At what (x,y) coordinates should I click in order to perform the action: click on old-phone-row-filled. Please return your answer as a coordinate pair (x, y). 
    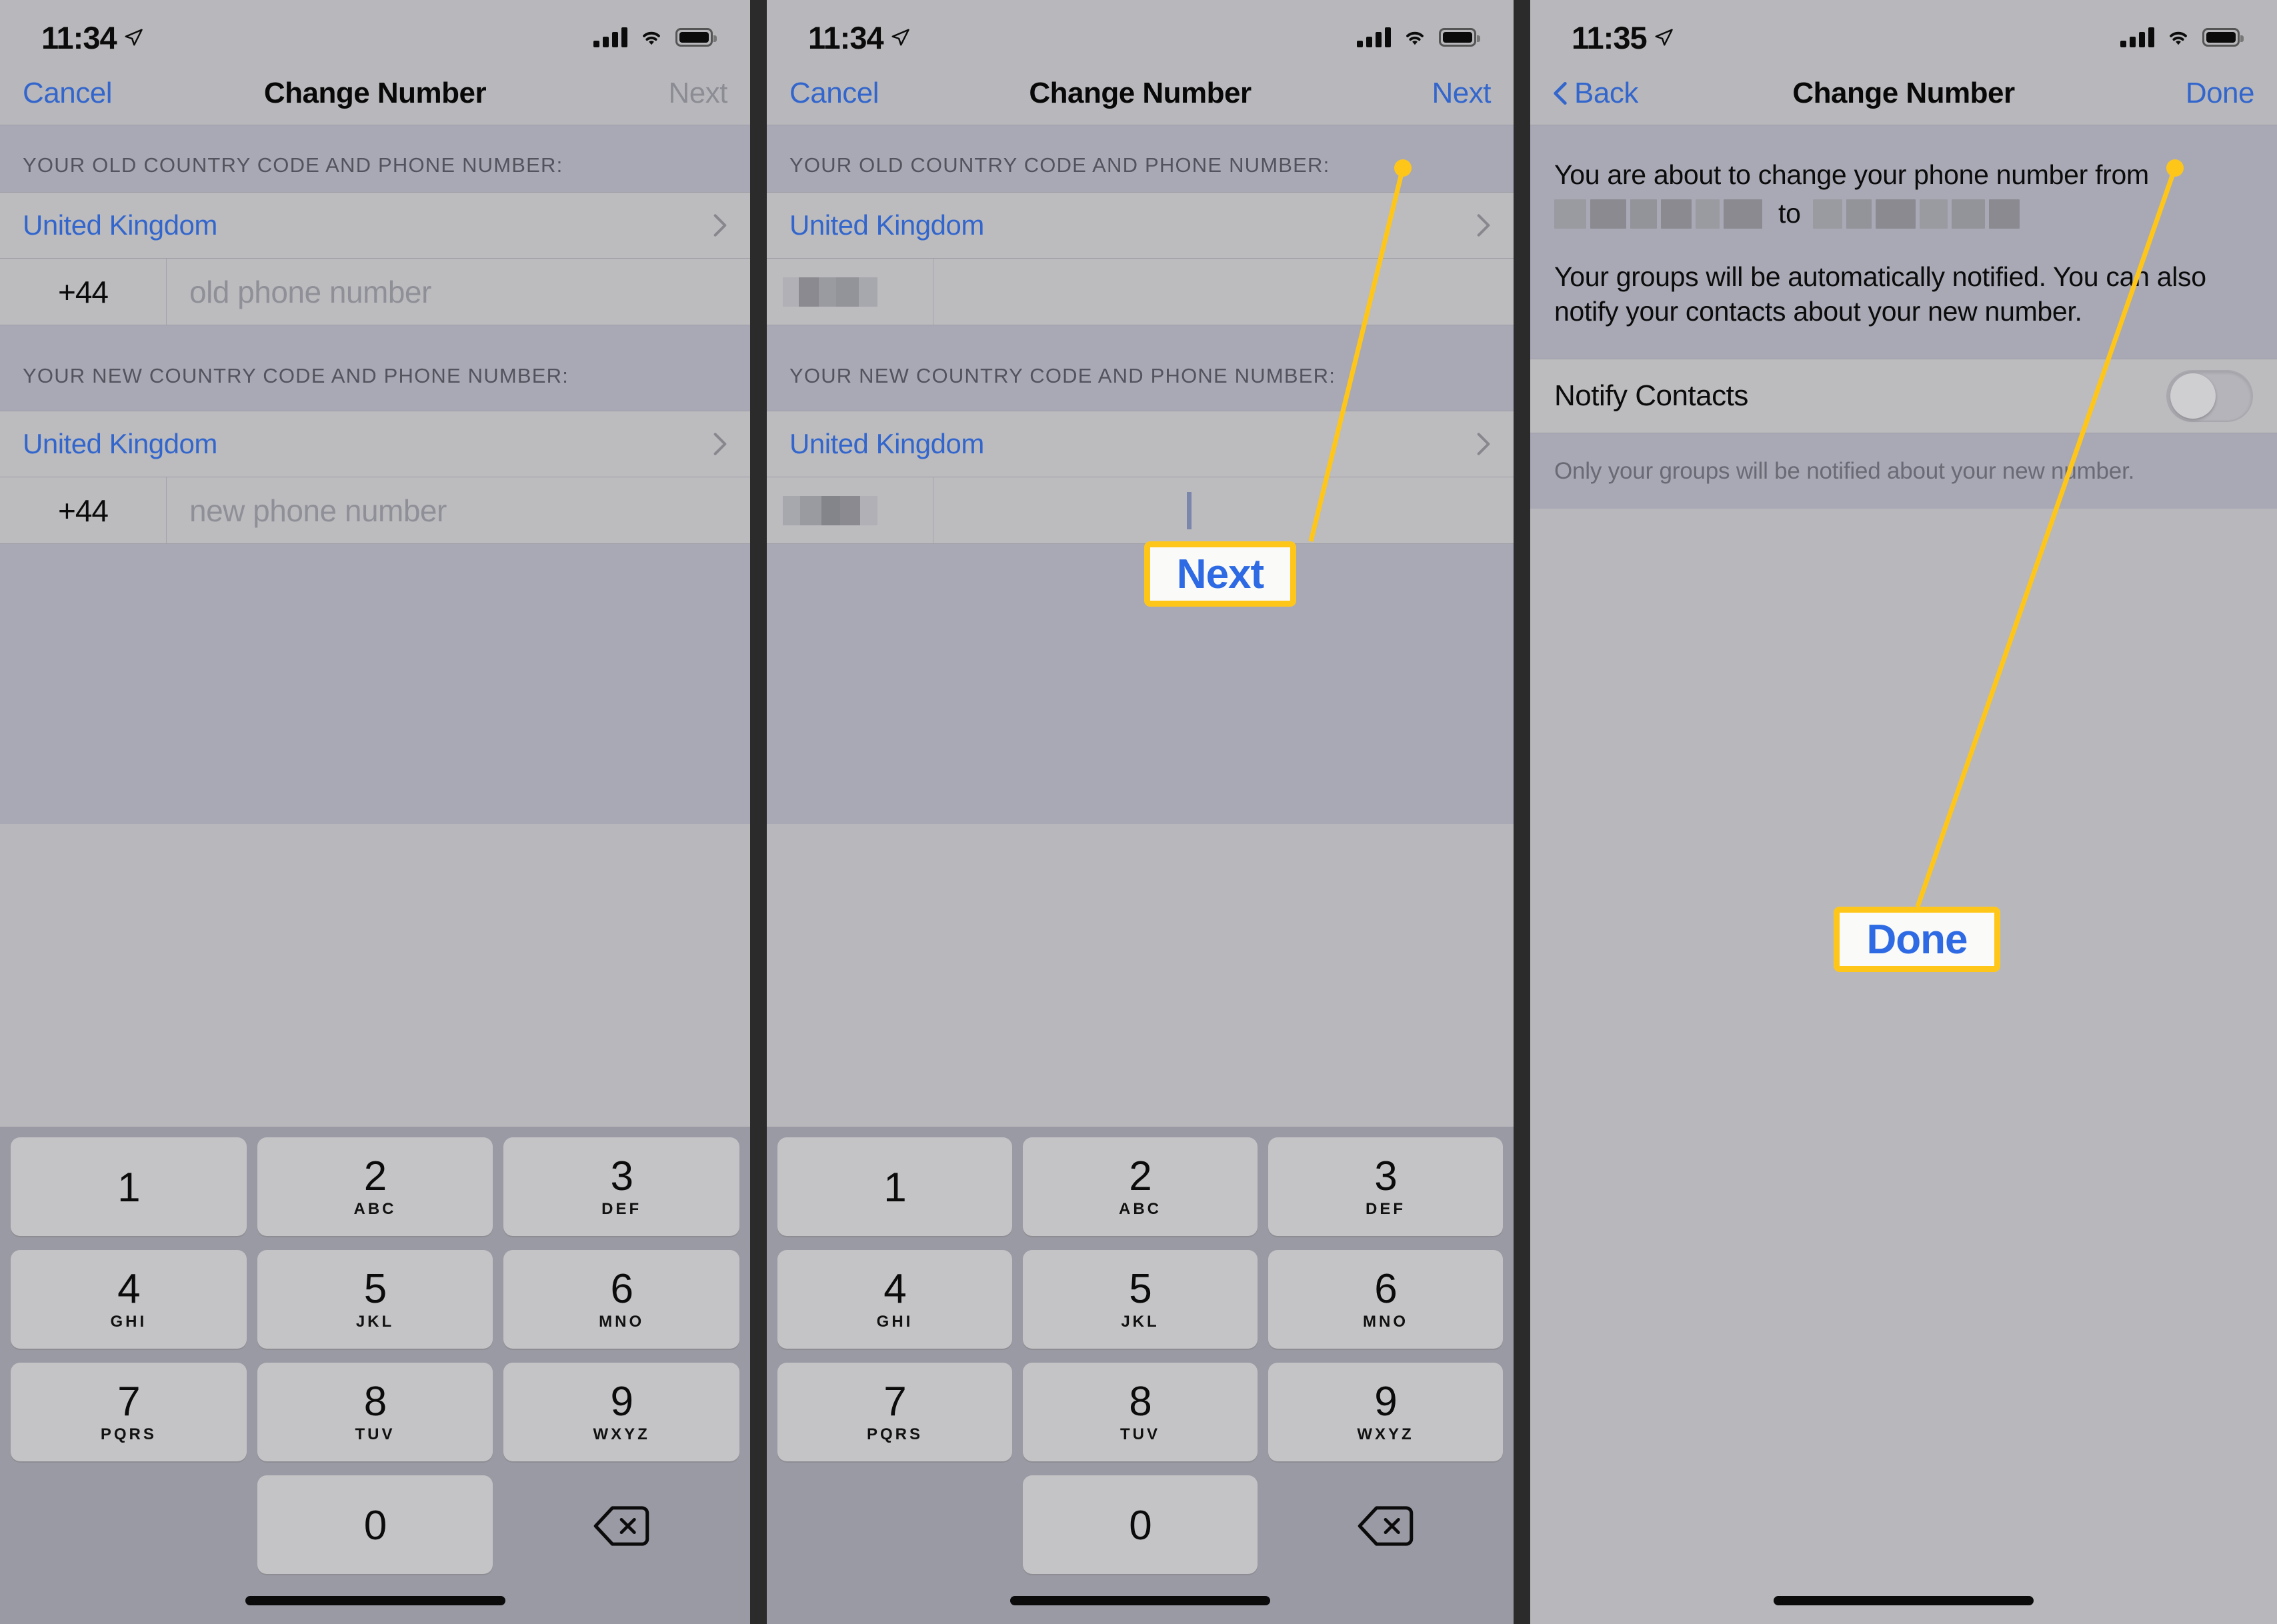
    Looking at the image, I should click on (1140, 292).